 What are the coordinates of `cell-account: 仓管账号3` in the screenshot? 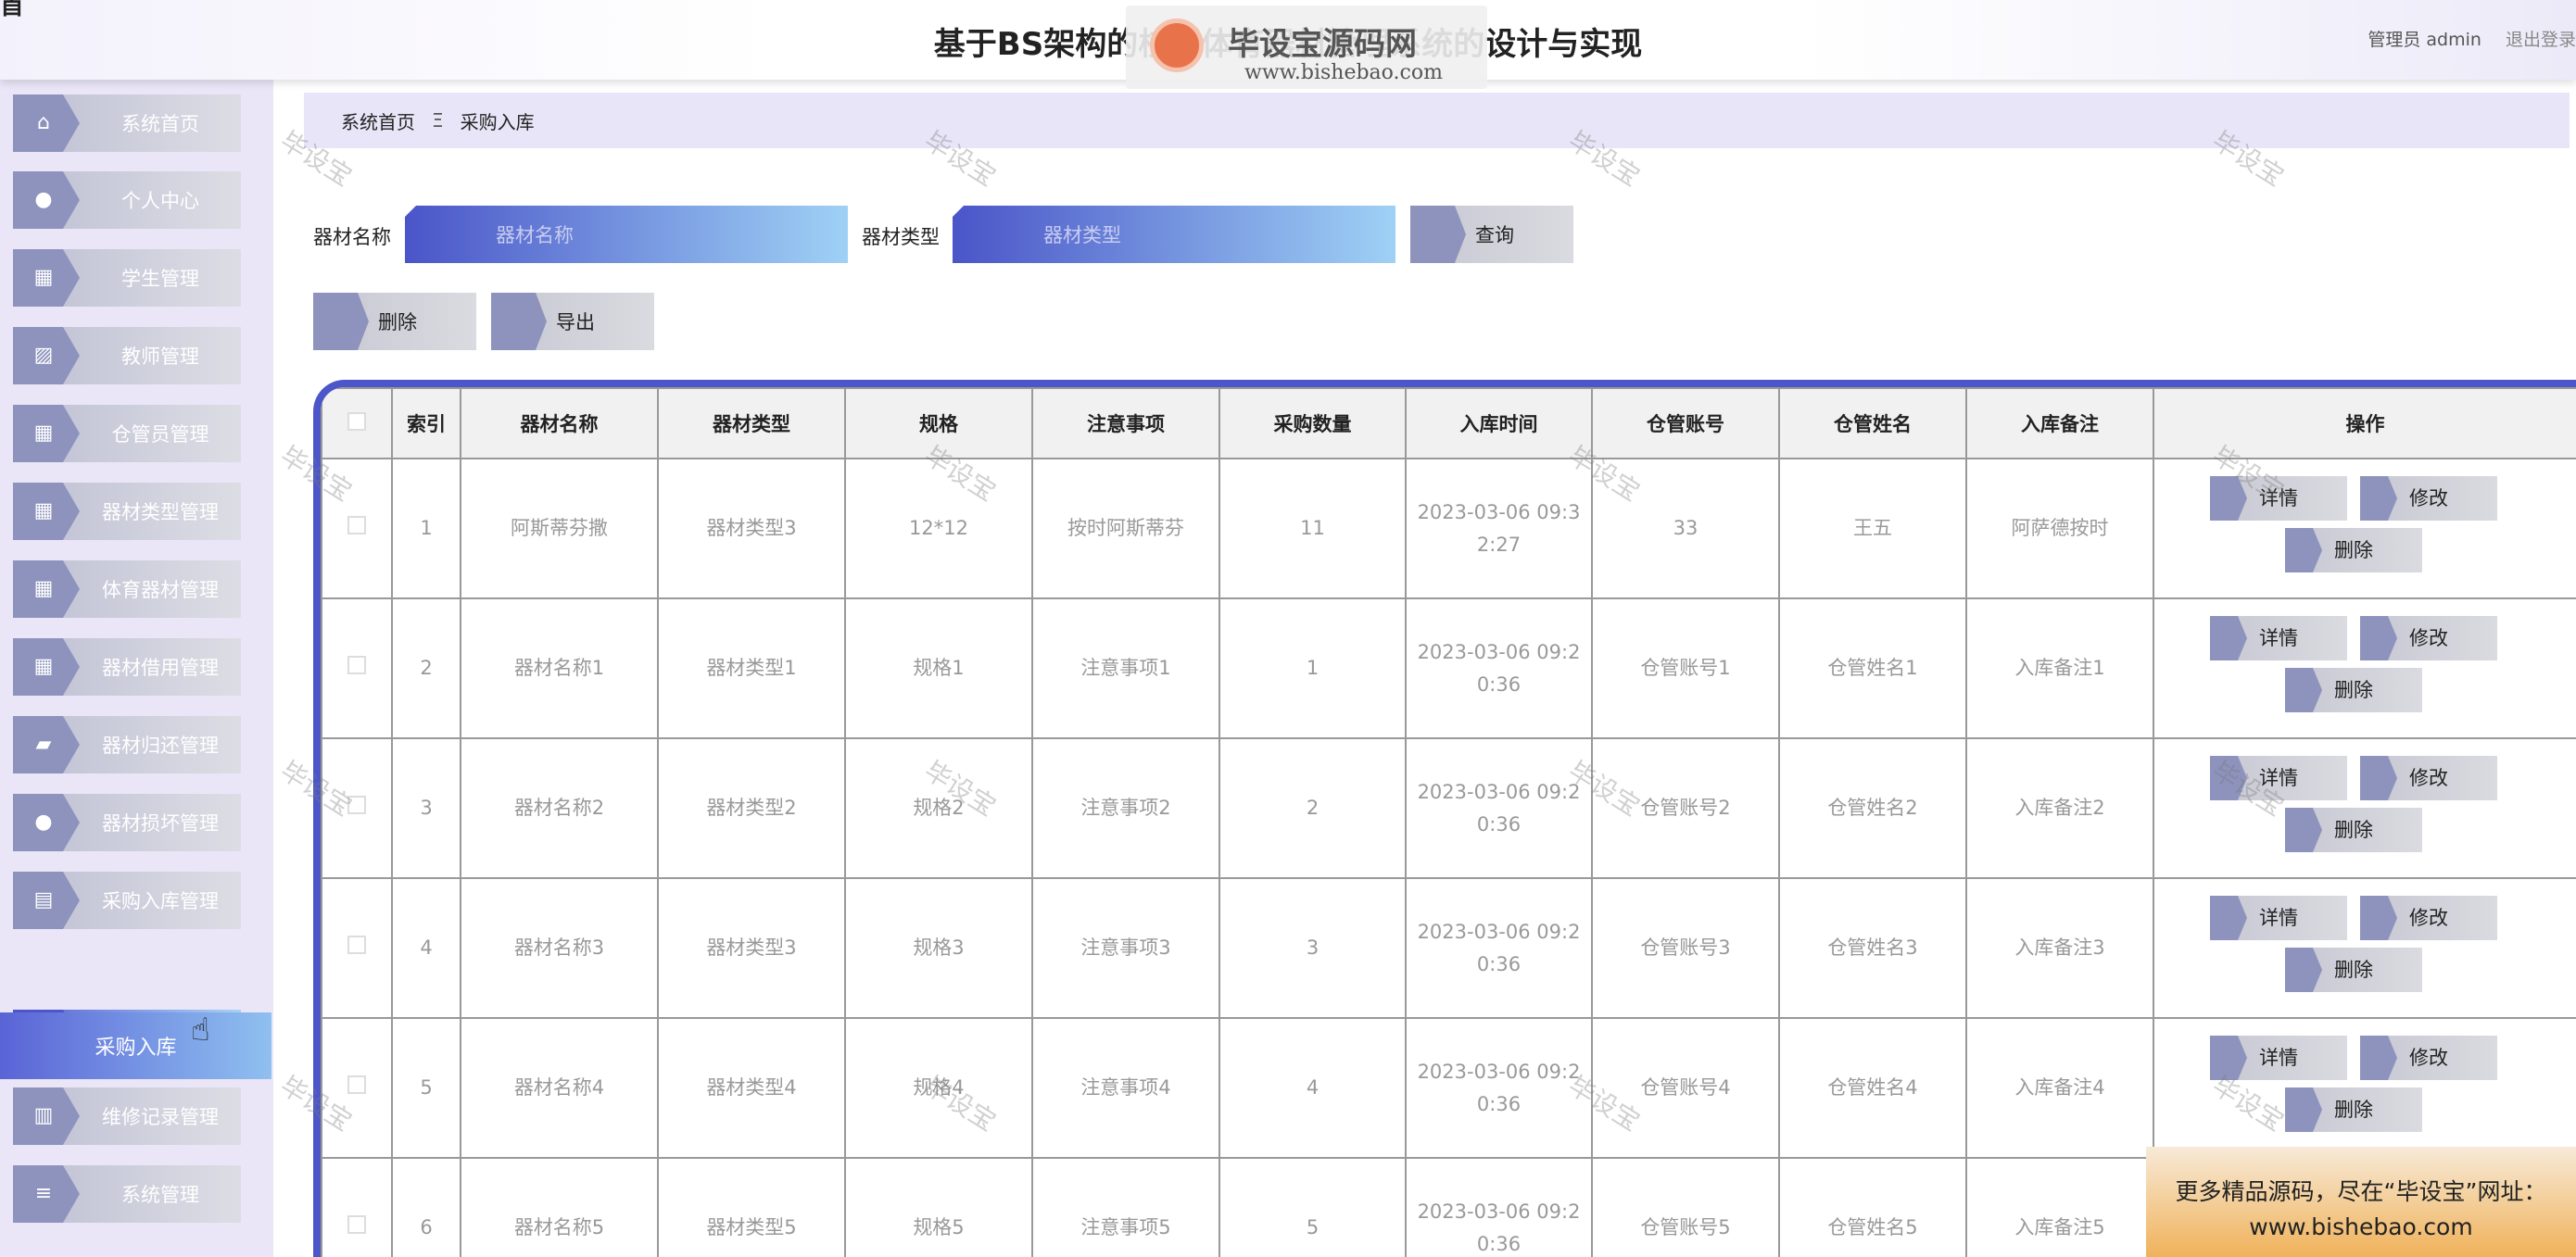 It's located at (1686, 948).